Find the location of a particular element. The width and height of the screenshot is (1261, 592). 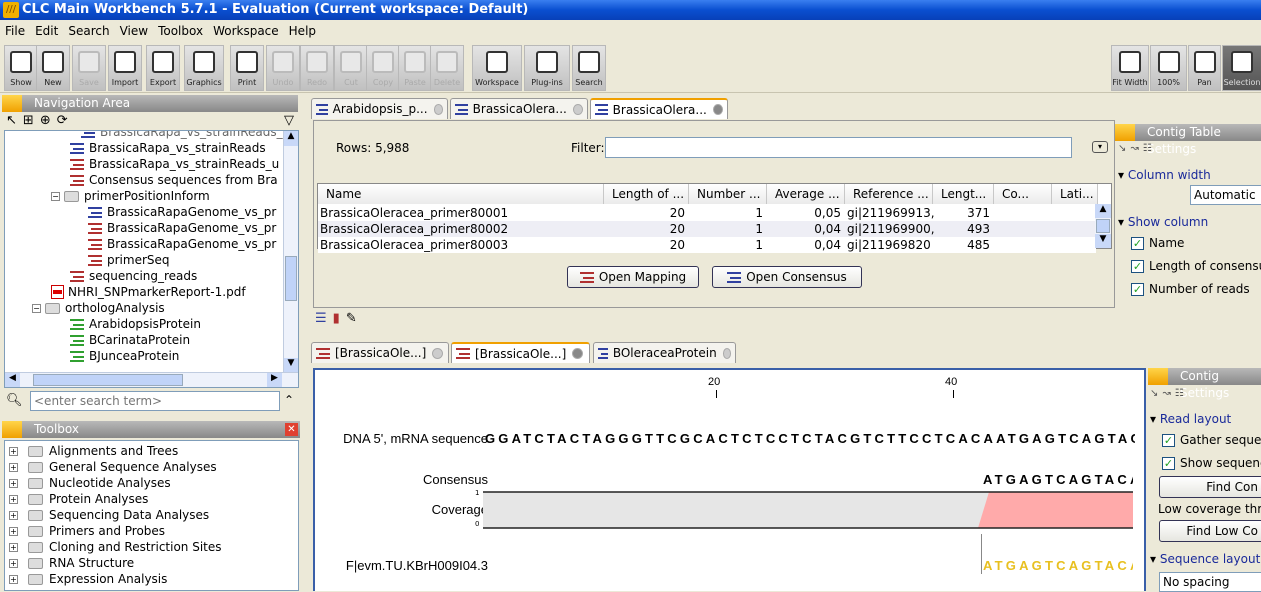

print-button: Print is located at coordinates (247, 68).